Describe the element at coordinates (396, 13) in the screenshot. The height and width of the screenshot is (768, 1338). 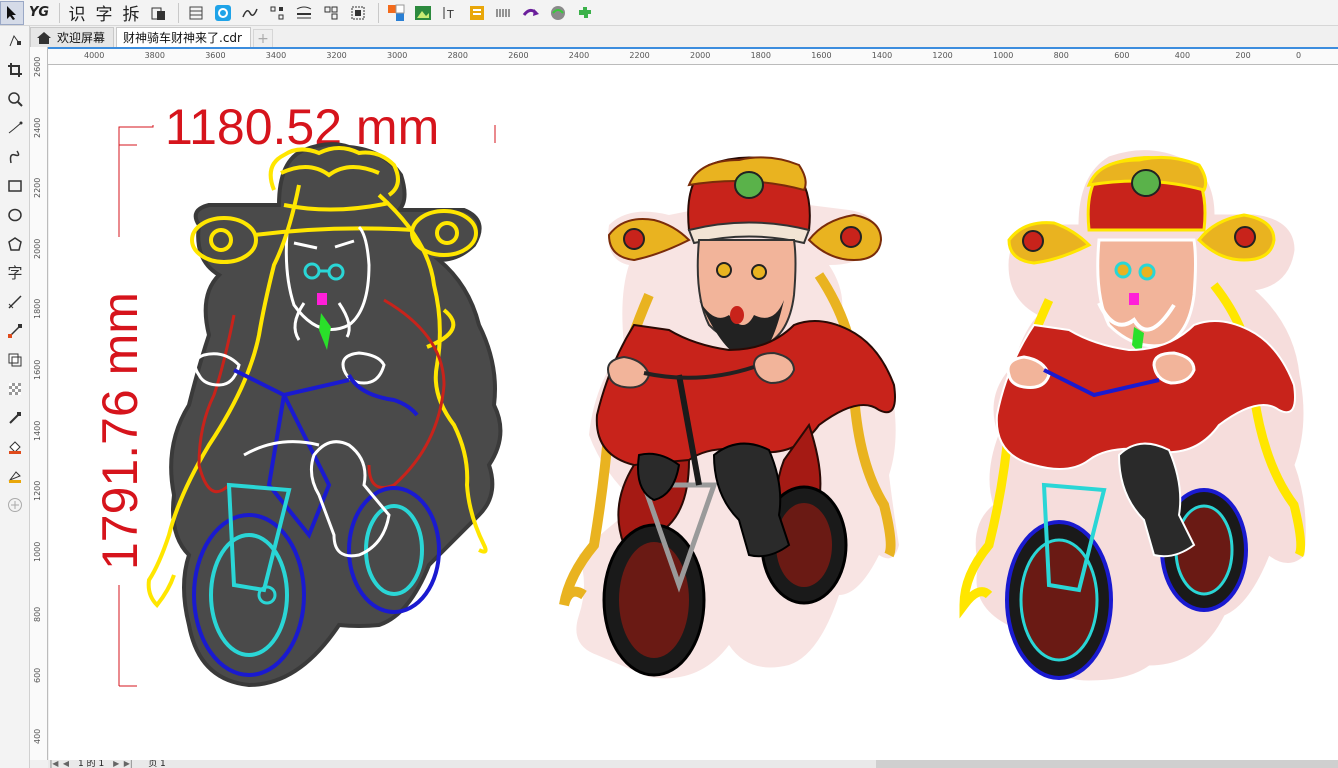
I see `color-palette-icon` at that location.